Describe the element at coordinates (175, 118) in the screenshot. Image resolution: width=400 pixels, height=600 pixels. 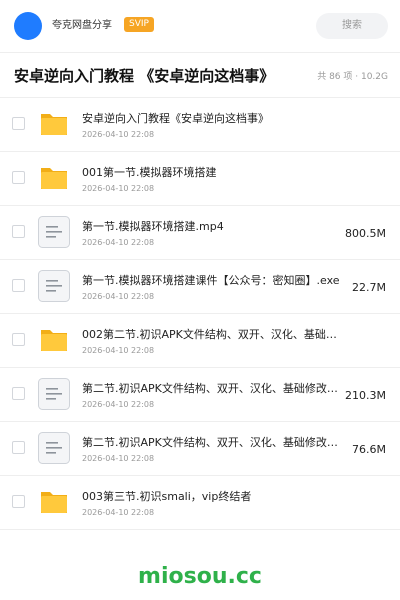
I see `file-name: 安卓逆向入门教程《安卓逆向这档事》` at that location.